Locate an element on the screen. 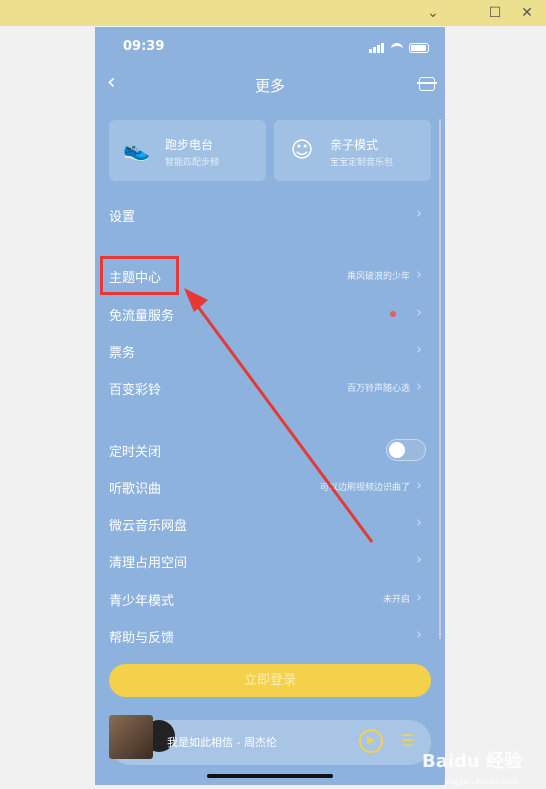 This screenshot has height=789, width=546. menu-item-free-data: 免流量服务 › is located at coordinates (264, 313).